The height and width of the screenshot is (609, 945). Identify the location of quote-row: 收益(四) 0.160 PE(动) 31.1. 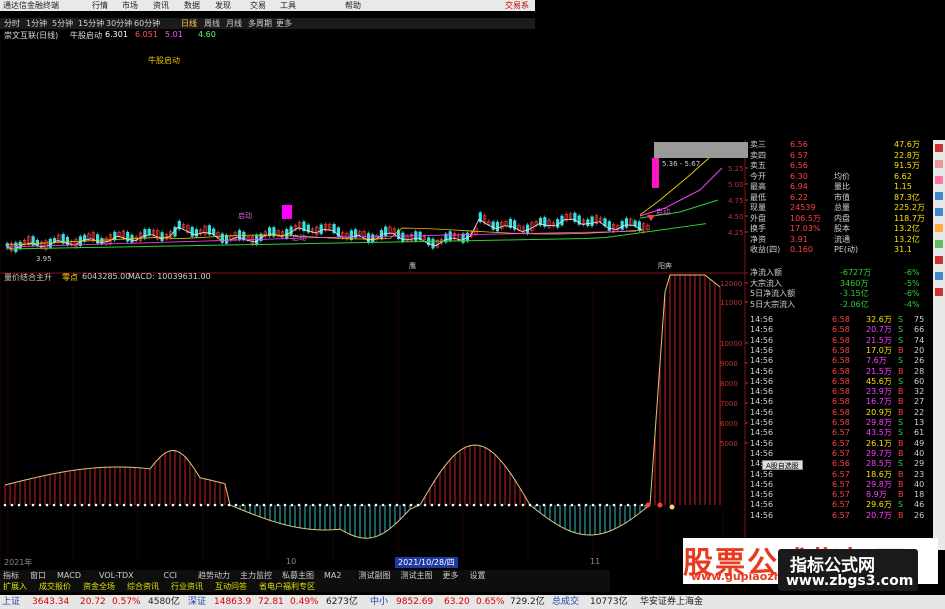
(840, 250).